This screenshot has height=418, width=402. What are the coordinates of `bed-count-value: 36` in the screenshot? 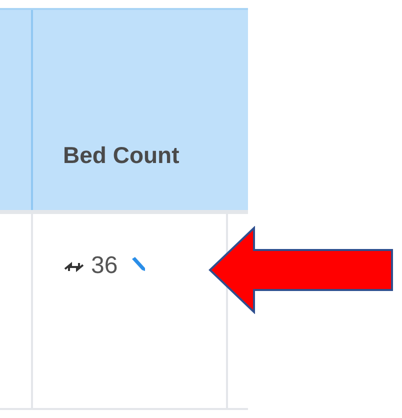 It's located at (104, 266).